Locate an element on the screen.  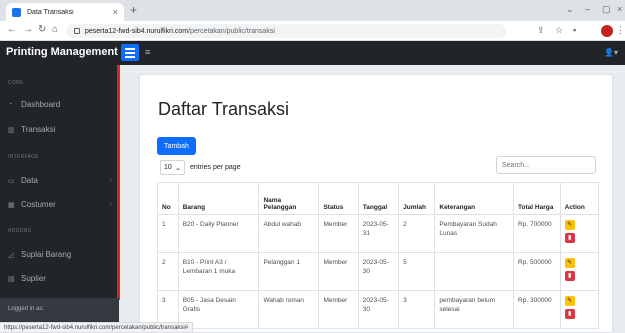
entries-per-page: 10 ⌄ entries per page is located at coordinates (200, 167).